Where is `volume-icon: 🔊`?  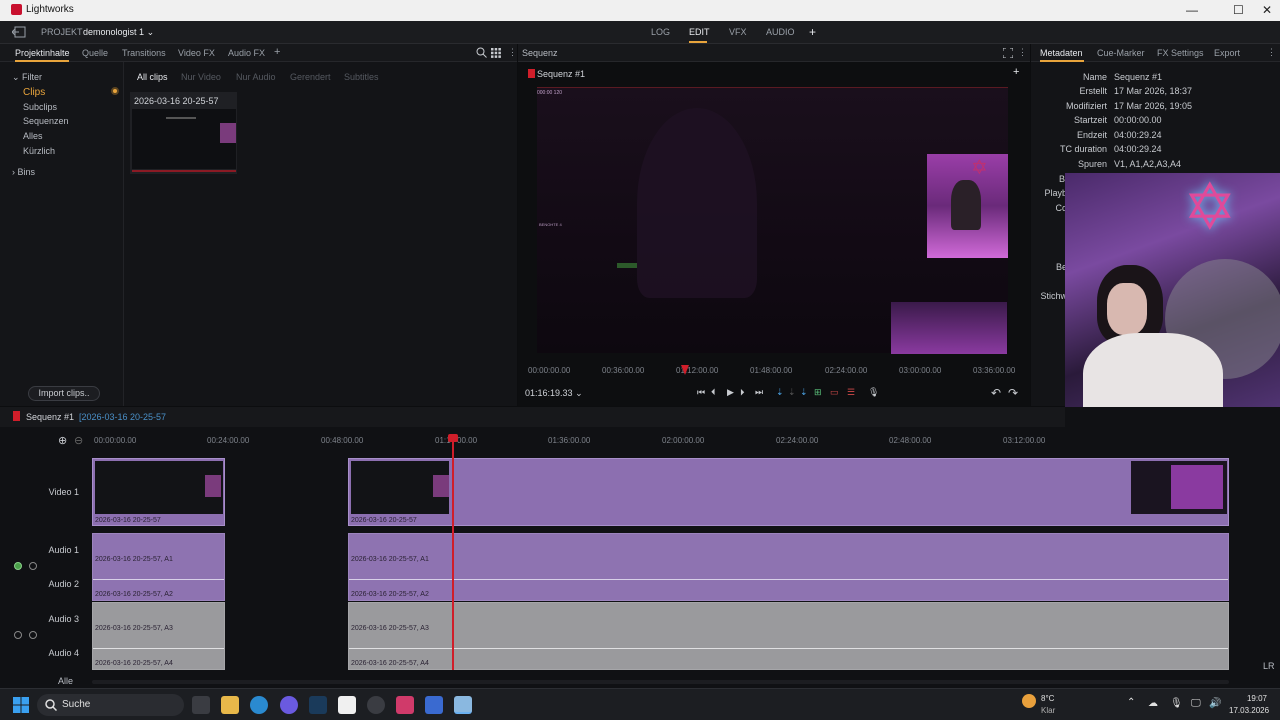 volume-icon: 🔊 is located at coordinates (1215, 703).